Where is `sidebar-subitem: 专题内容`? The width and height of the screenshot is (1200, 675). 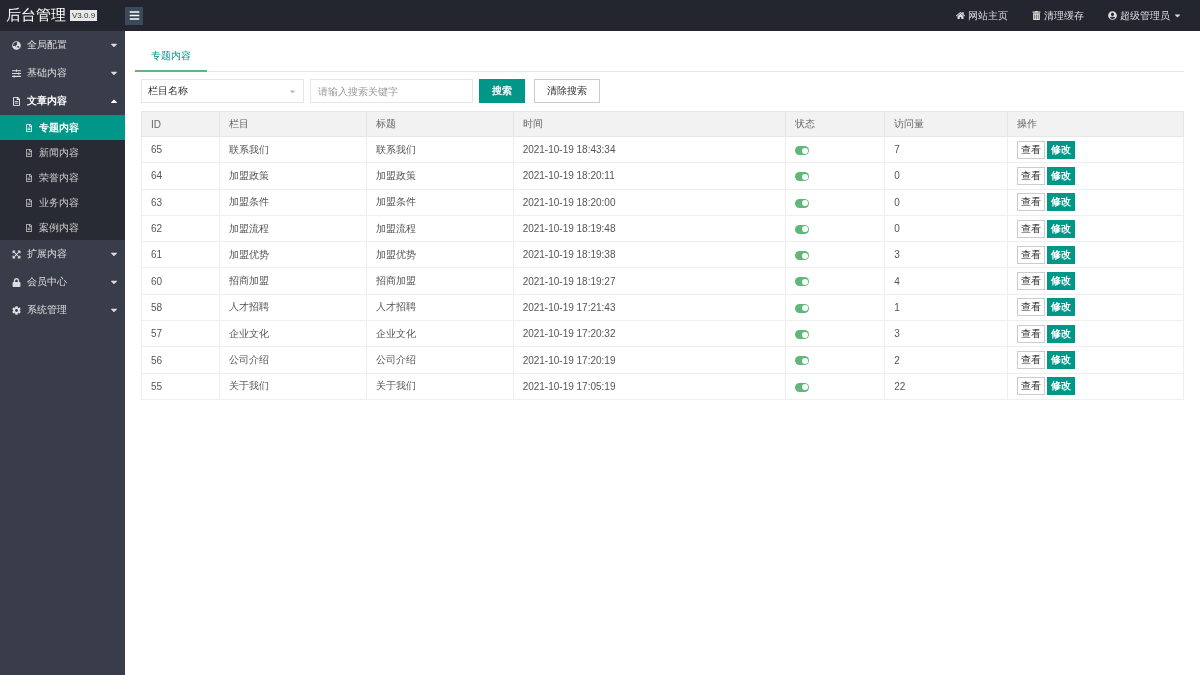
sidebar-subitem: 专题内容 is located at coordinates (62, 127).